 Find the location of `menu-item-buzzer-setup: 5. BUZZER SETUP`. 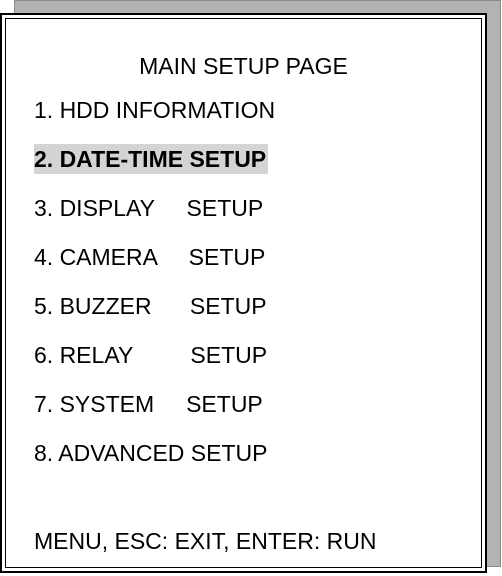

menu-item-buzzer-setup: 5. BUZZER SETUP is located at coordinates (155, 315).